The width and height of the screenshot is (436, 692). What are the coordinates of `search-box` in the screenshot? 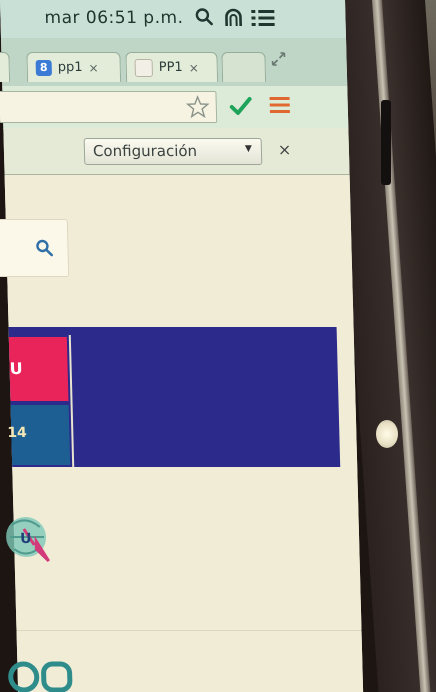 It's located at (35, 248).